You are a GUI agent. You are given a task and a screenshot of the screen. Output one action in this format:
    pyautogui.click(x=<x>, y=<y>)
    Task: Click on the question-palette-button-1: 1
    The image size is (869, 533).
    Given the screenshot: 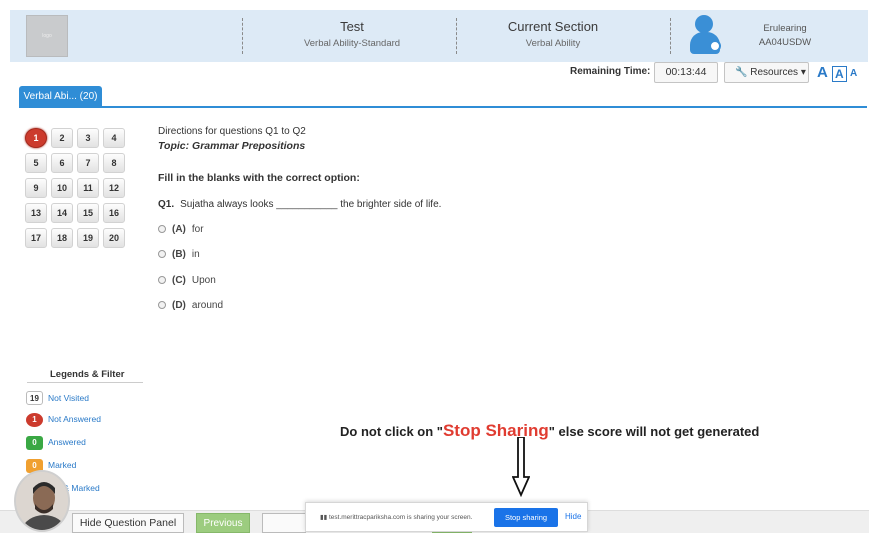 What is the action you would take?
    pyautogui.click(x=36, y=138)
    